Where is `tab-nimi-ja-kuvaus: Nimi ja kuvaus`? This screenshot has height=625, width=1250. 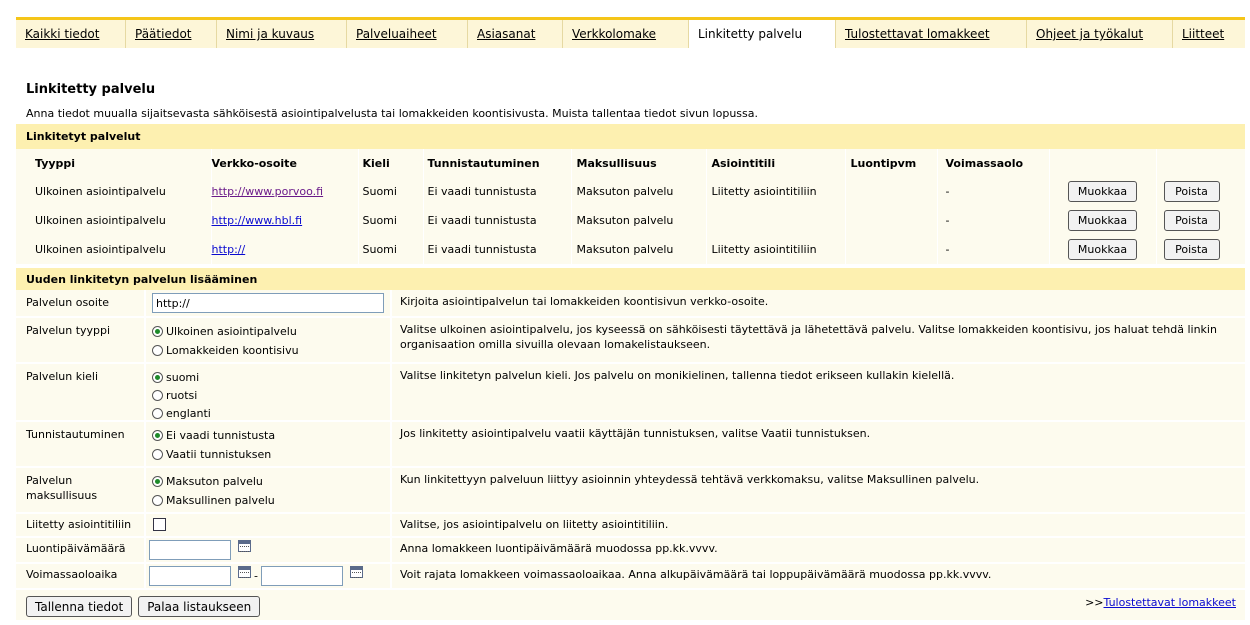
tab-nimi-ja-kuvaus: Nimi ja kuvaus is located at coordinates (282, 34).